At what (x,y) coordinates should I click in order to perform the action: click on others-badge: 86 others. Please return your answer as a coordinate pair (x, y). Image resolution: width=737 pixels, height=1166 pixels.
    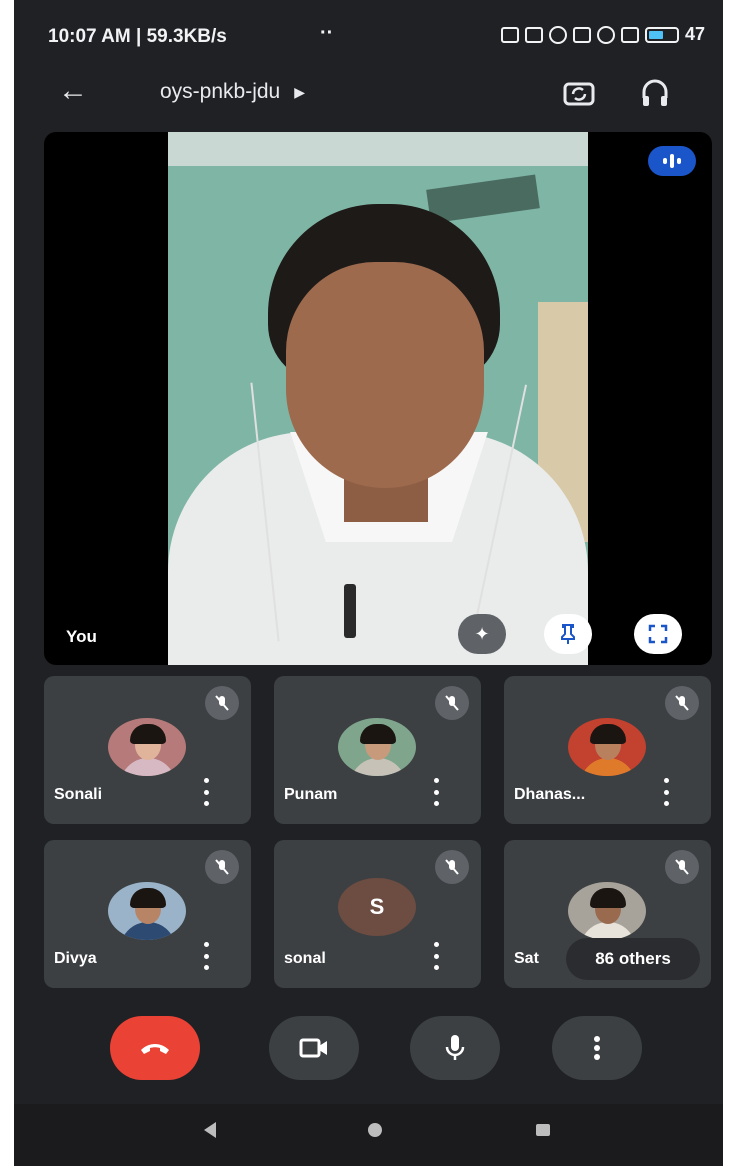
    Looking at the image, I should click on (633, 959).